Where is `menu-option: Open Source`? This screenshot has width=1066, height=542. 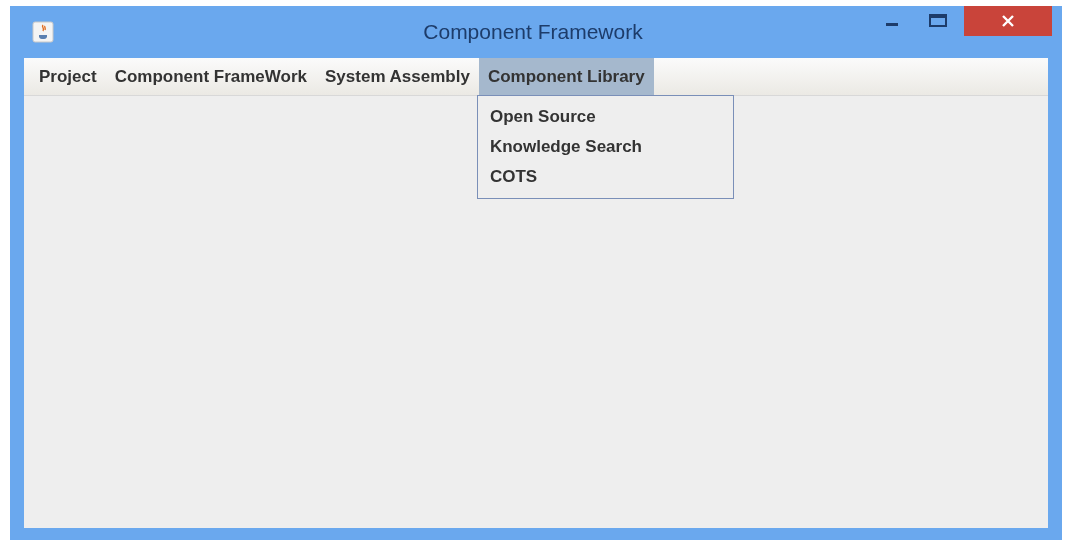 menu-option: Open Source is located at coordinates (605, 117).